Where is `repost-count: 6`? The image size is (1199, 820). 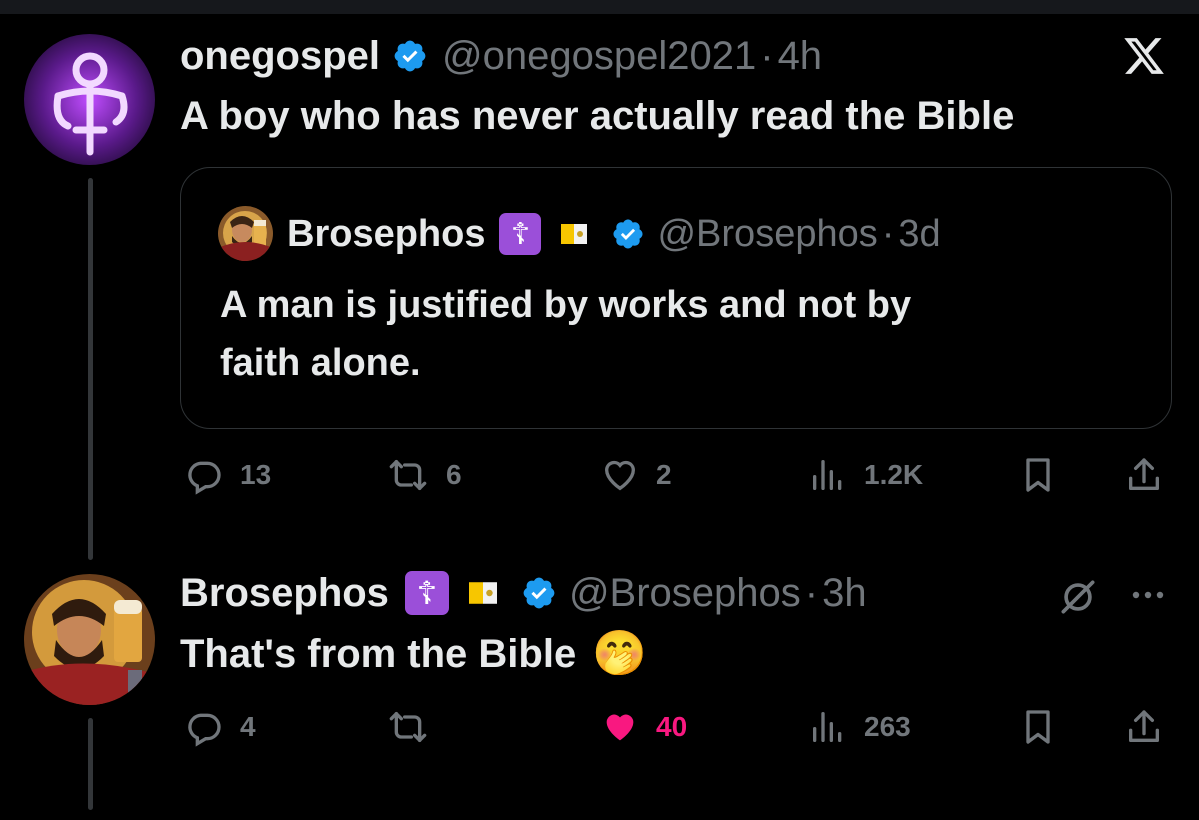
repost-count: 6 is located at coordinates (454, 474).